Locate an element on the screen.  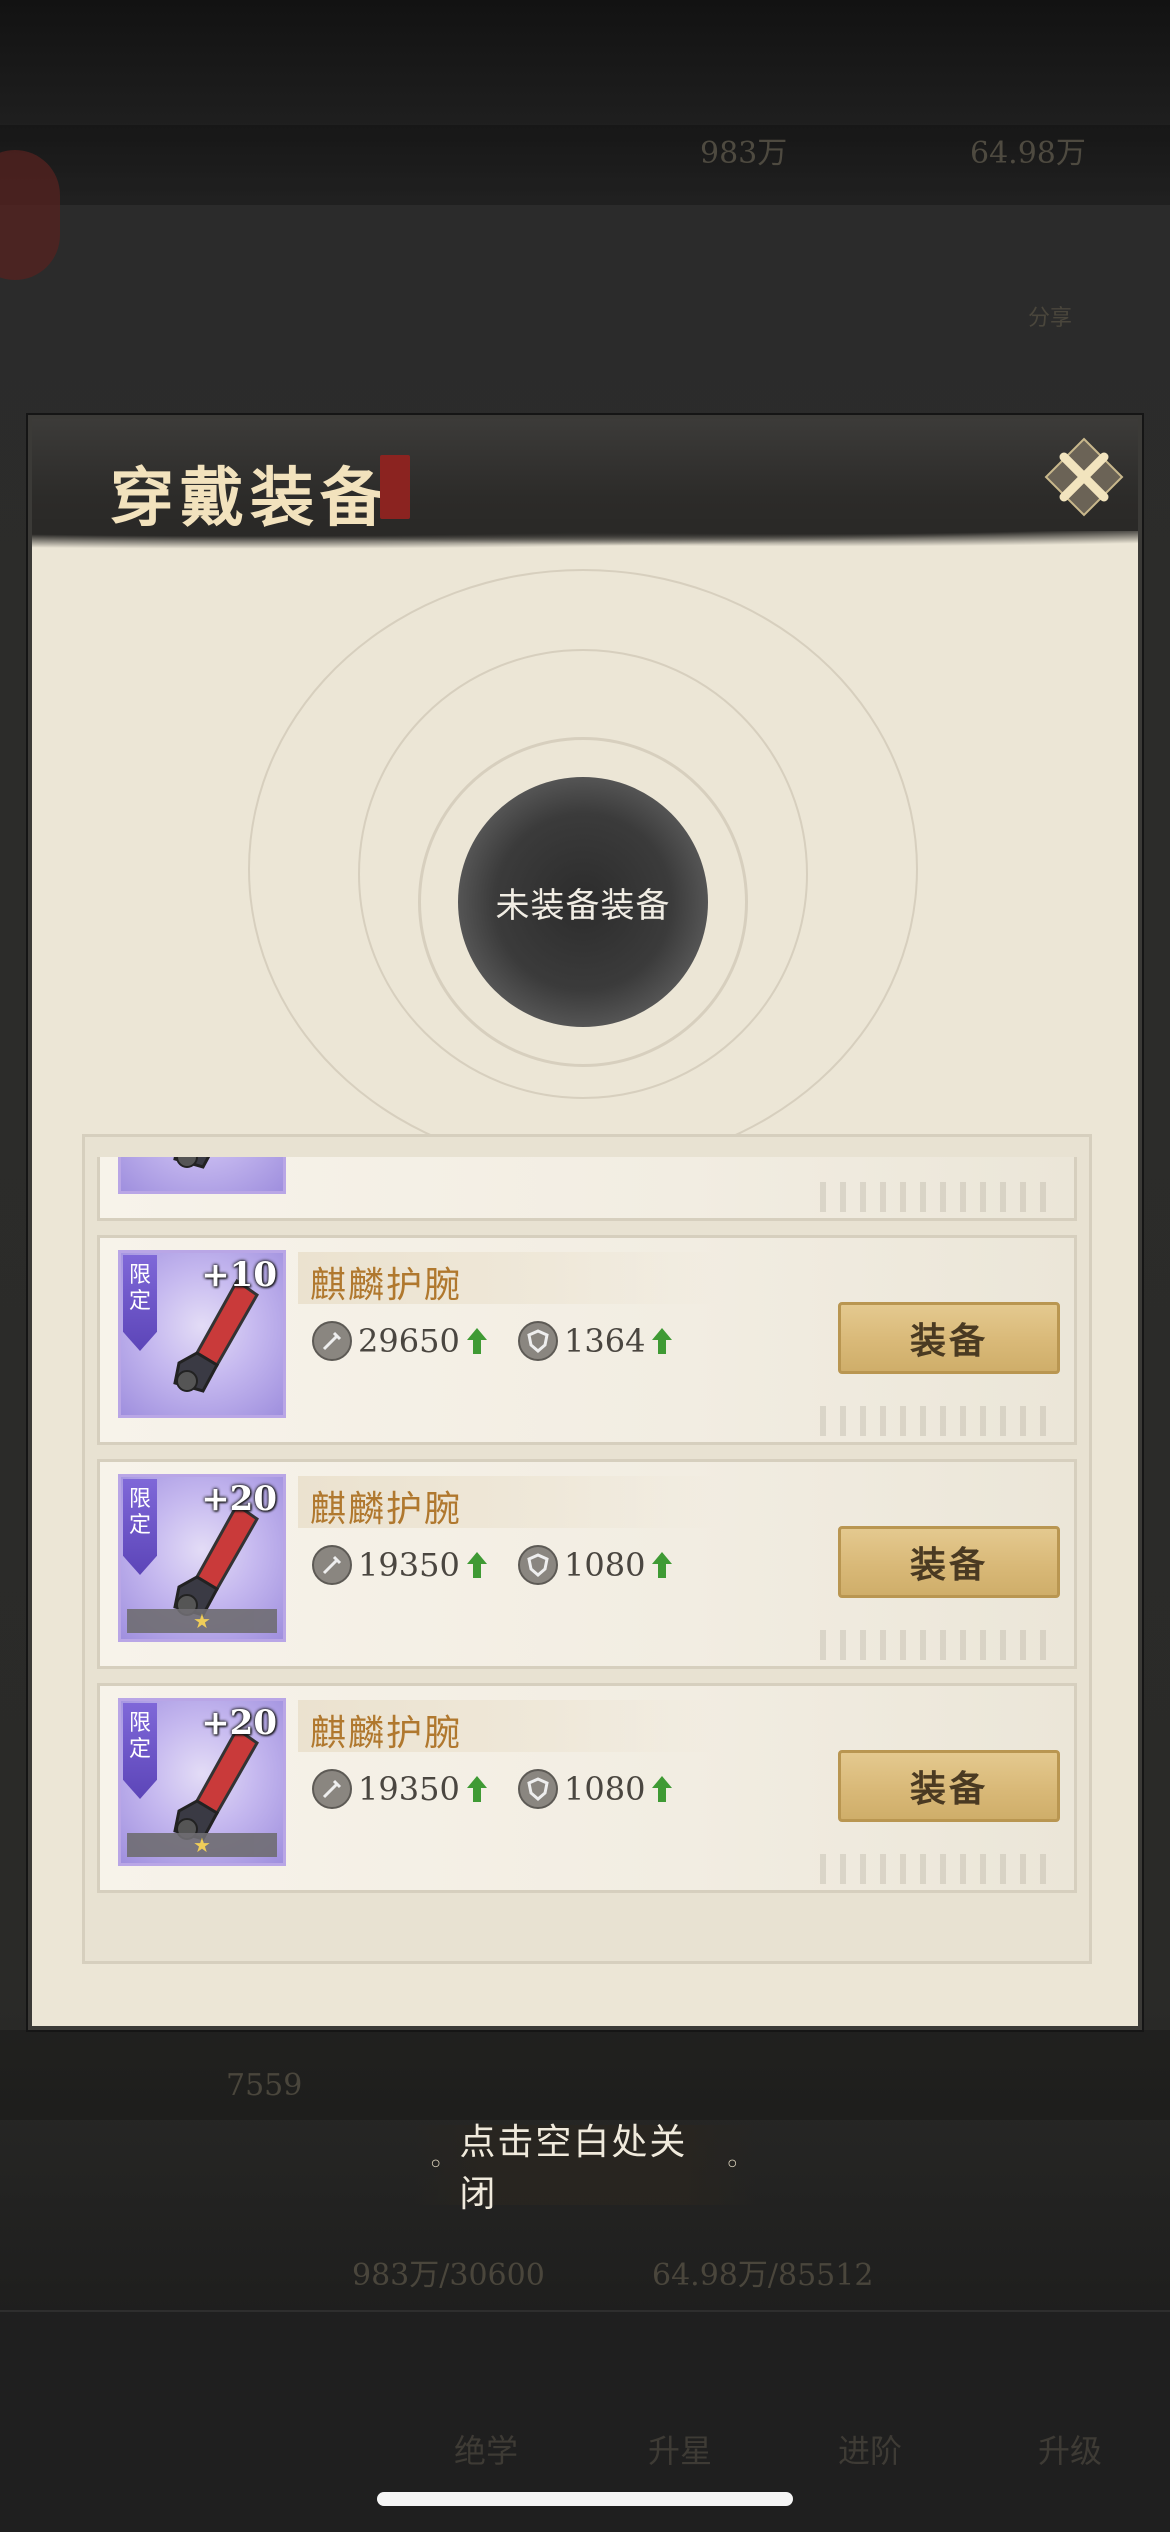
equipment-thumbnail: 限定 +10 is located at coordinates (202, 1334).